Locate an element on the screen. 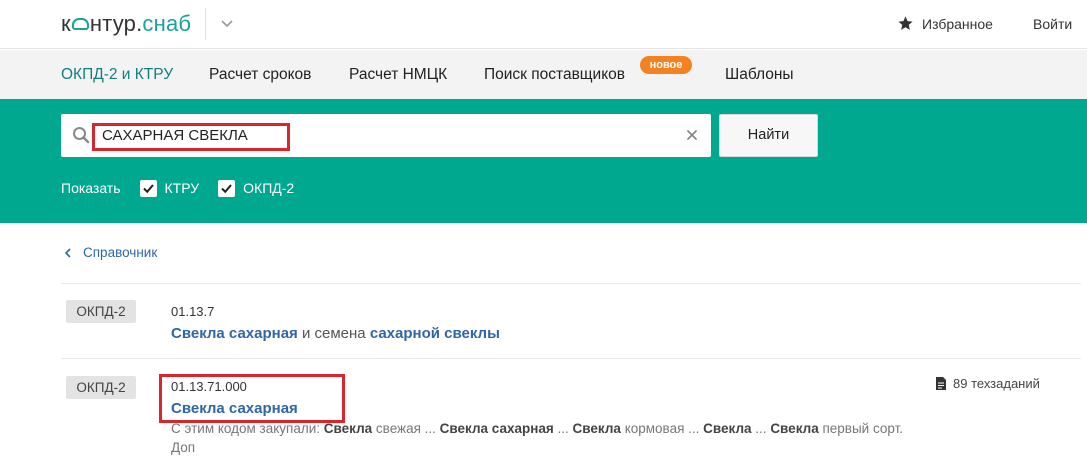 The height and width of the screenshot is (472, 1087). okpd2-checkbox is located at coordinates (227, 188).